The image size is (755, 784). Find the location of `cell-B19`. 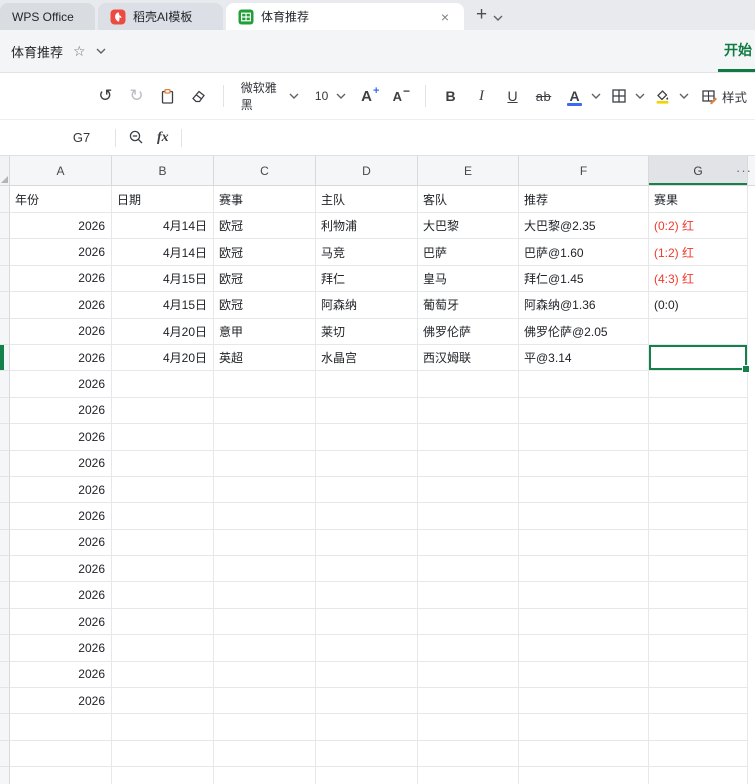

cell-B19 is located at coordinates (163, 675).